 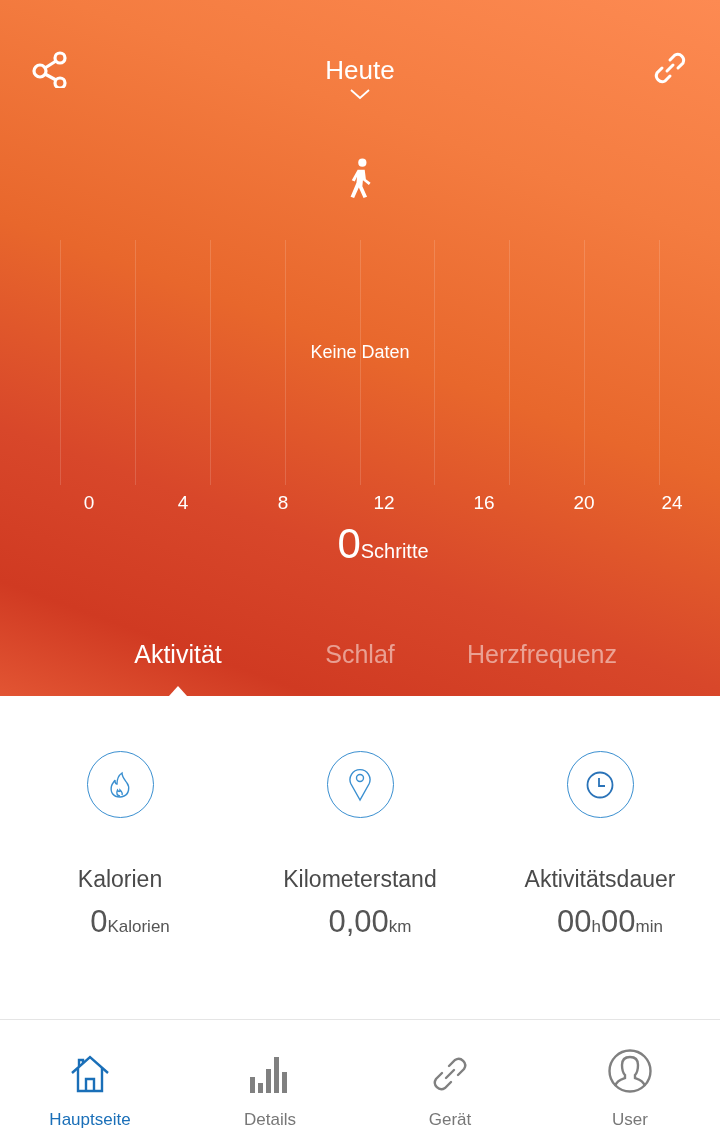 I want to click on flame-icon, so click(x=120, y=784).